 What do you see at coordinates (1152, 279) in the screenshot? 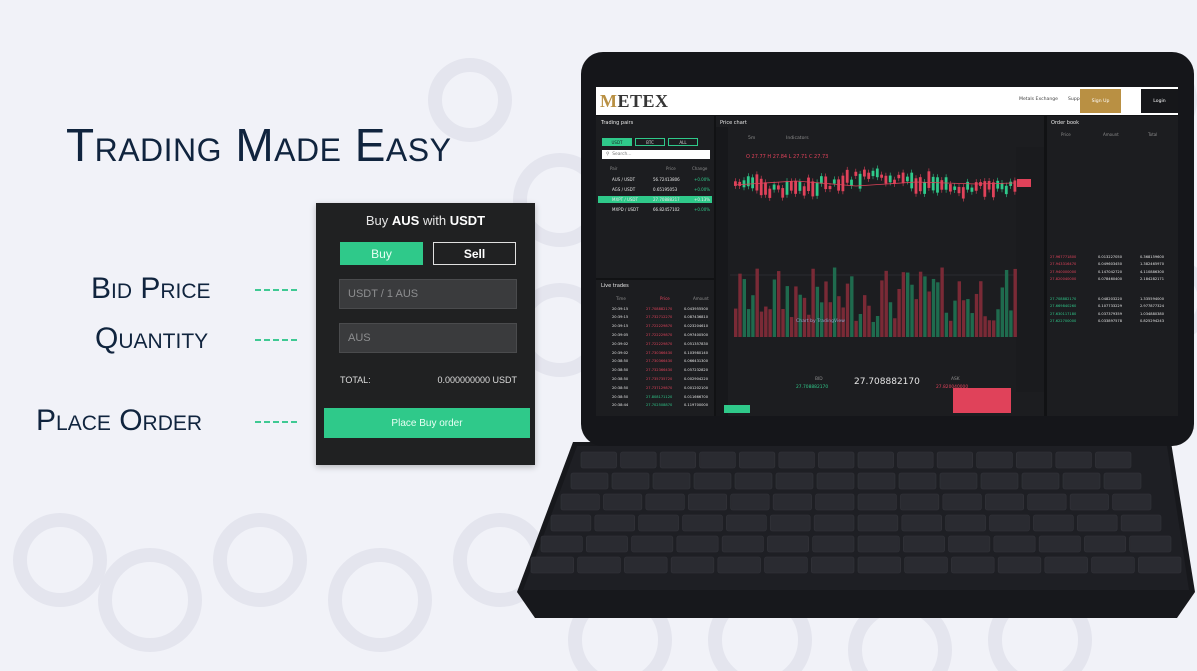
I see `book-total: 2.184282171` at bounding box center [1152, 279].